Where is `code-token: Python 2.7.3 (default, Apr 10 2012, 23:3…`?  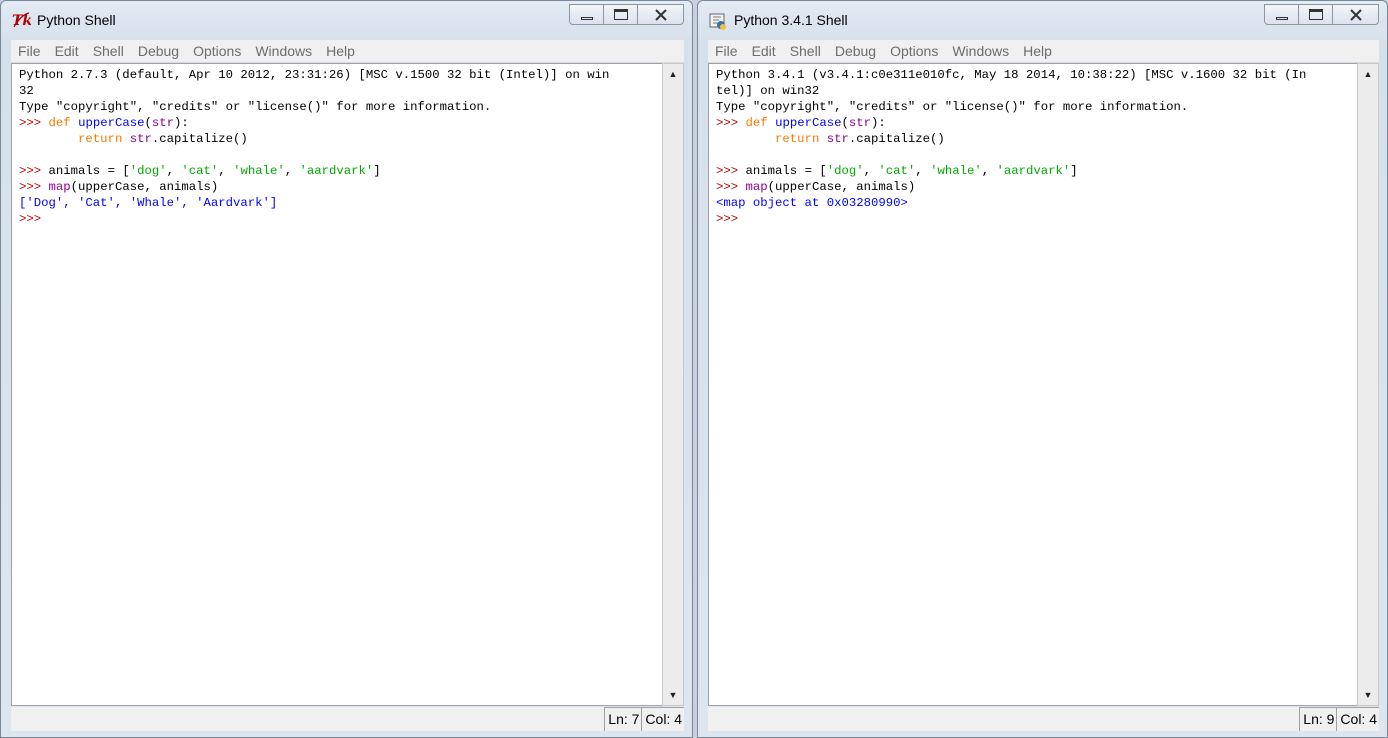 code-token: Python 2.7.3 (default, Apr 10 2012, 23:3… is located at coordinates (314, 75).